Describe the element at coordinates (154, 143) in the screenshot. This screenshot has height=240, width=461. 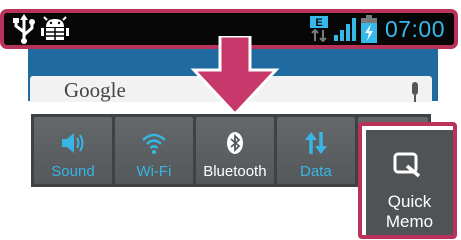
I see `wifi-icon` at that location.